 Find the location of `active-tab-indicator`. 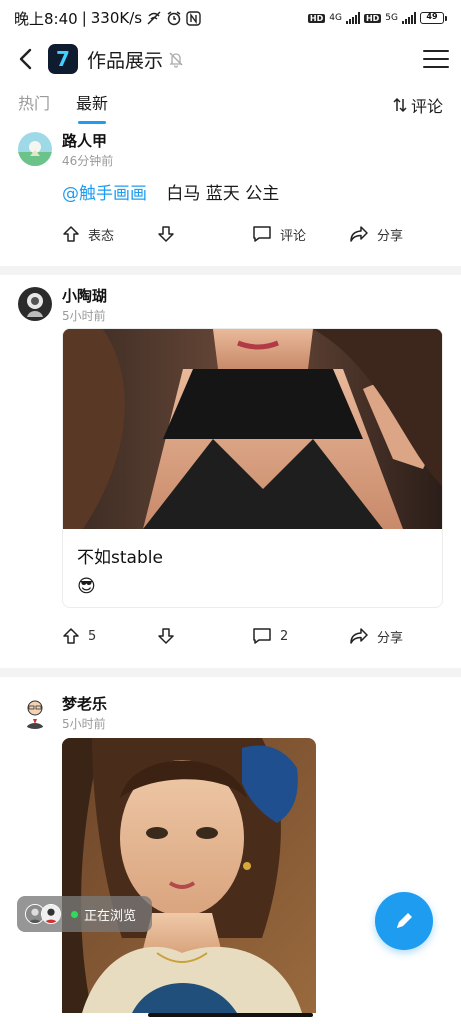

active-tab-indicator is located at coordinates (92, 122).